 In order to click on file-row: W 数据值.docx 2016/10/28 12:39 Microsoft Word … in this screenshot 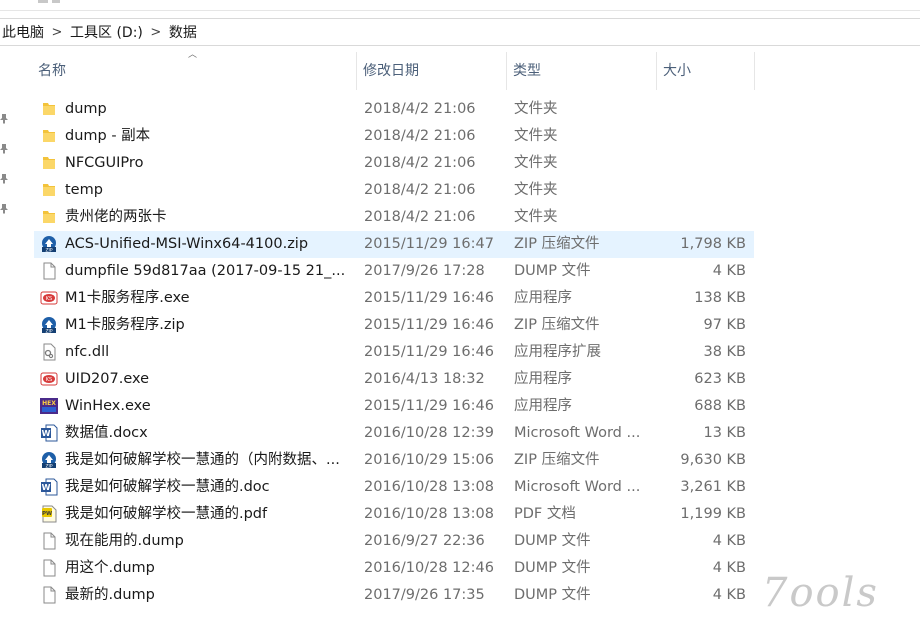, I will do `click(394, 433)`.